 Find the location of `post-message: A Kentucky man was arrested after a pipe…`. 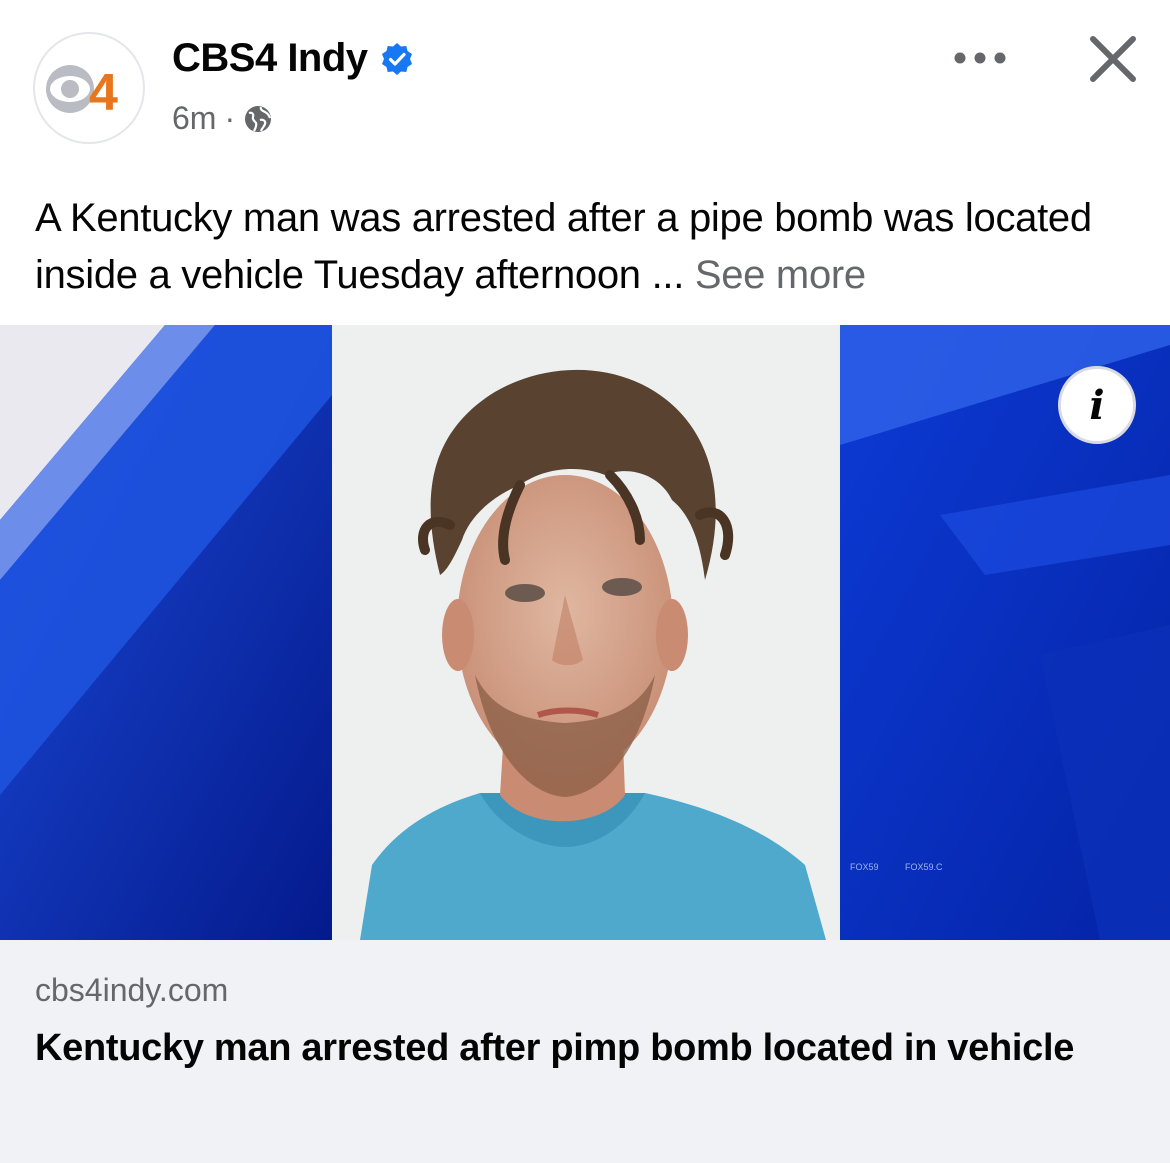

post-message: A Kentucky man was arrested after a pipe… is located at coordinates (590, 247).